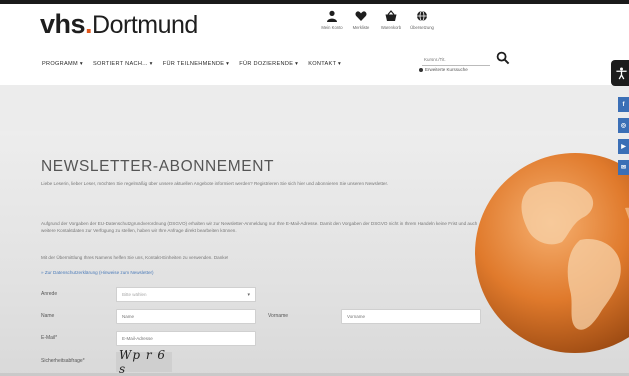  I want to click on search-icon, so click(503, 58).